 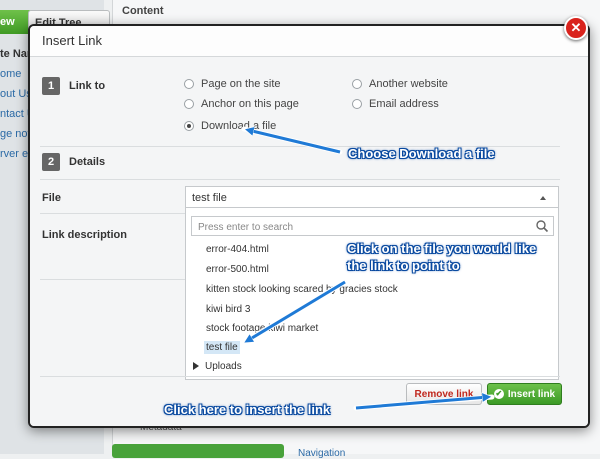 What do you see at coordinates (222, 347) in the screenshot?
I see `file-option-selected: test file` at bounding box center [222, 347].